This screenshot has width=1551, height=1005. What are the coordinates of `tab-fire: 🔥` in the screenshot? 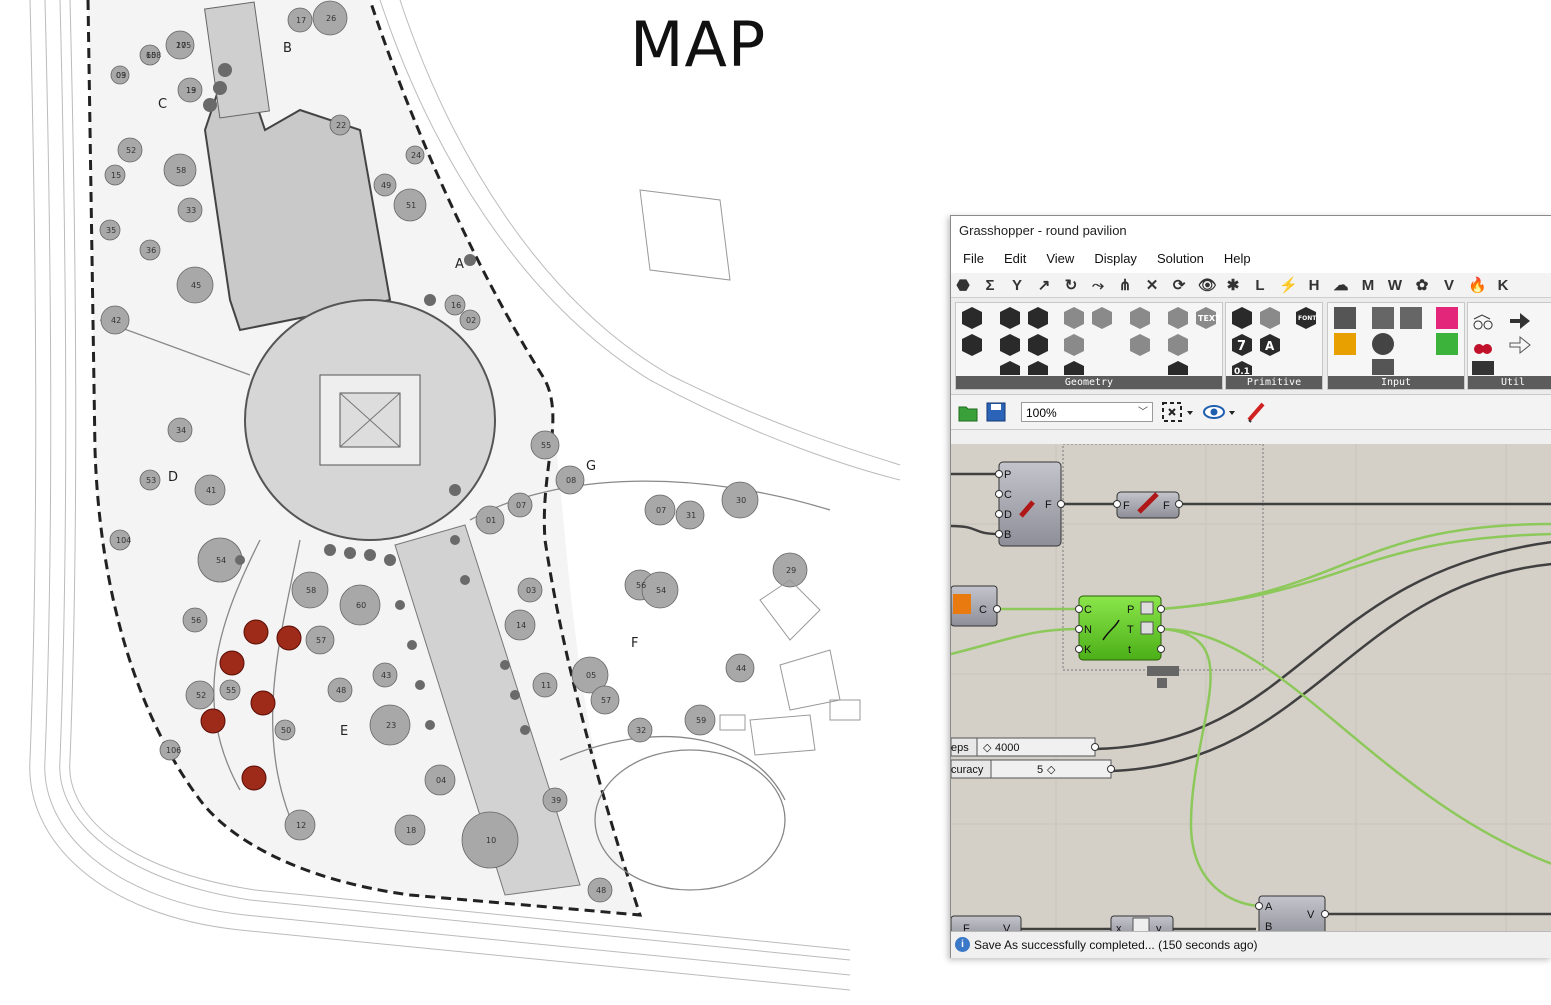 It's located at (1477, 285).